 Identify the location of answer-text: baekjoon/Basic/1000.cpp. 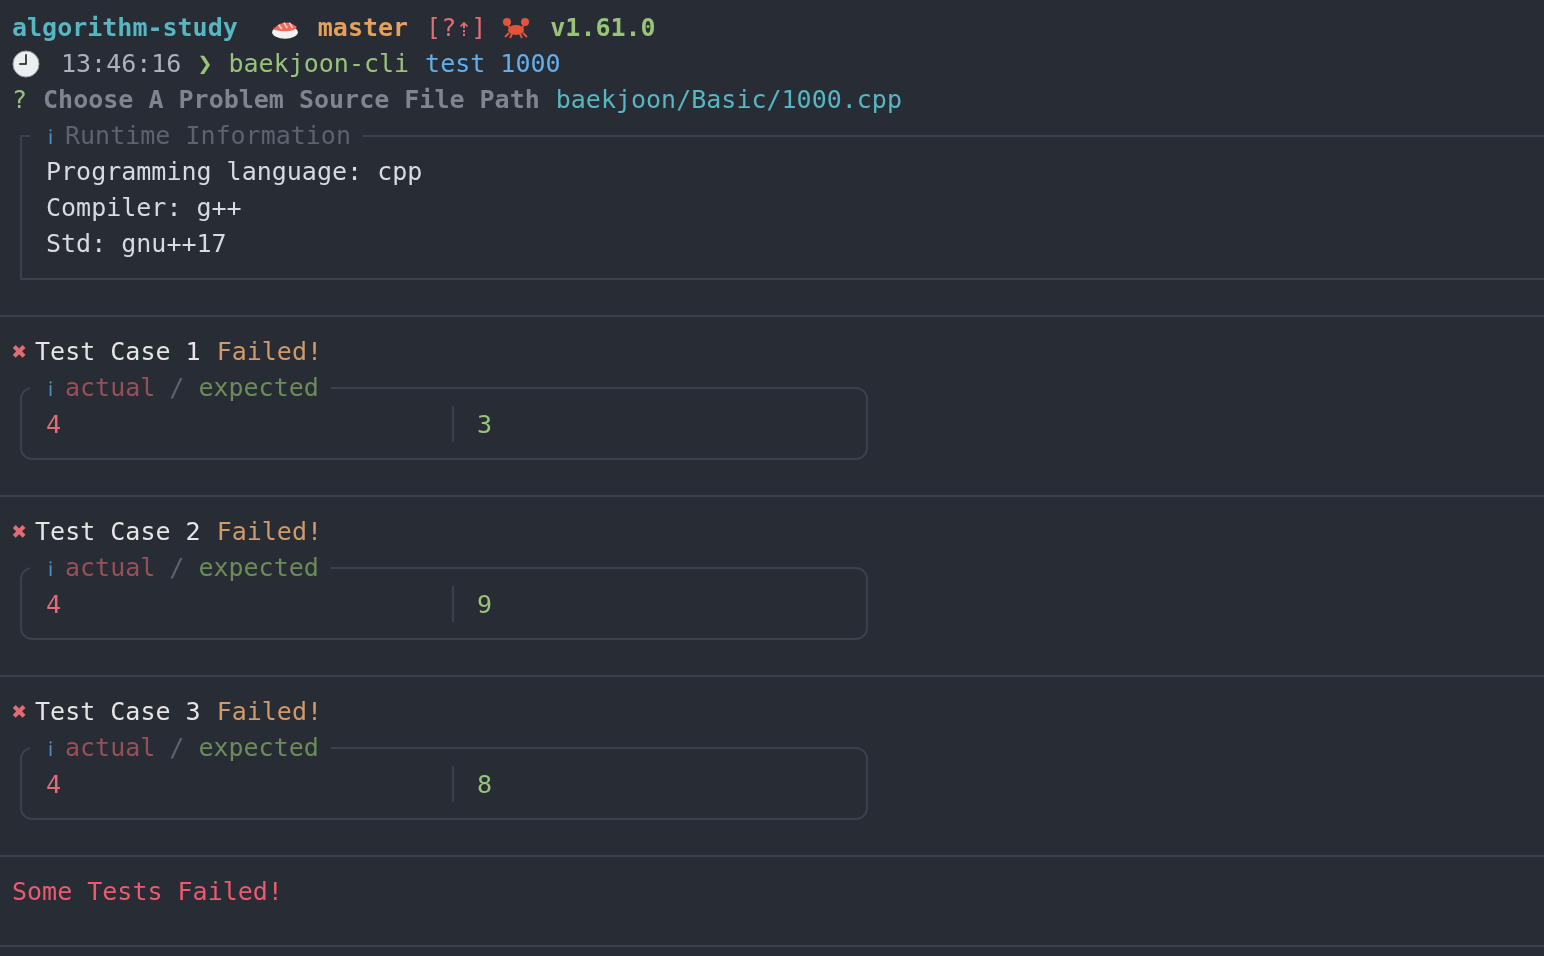
(728, 100).